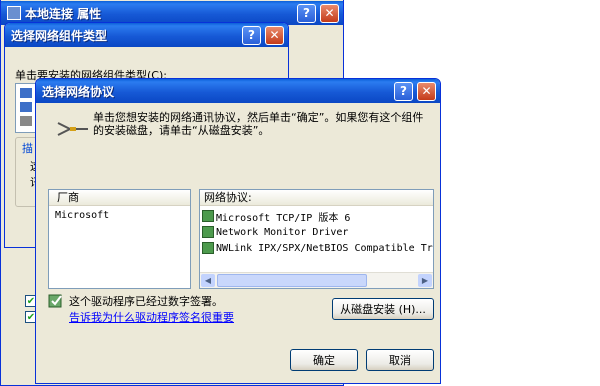 Image resolution: width=600 pixels, height=386 pixels. I want to click on list-item: Network Monitor Driver, so click(317, 232).